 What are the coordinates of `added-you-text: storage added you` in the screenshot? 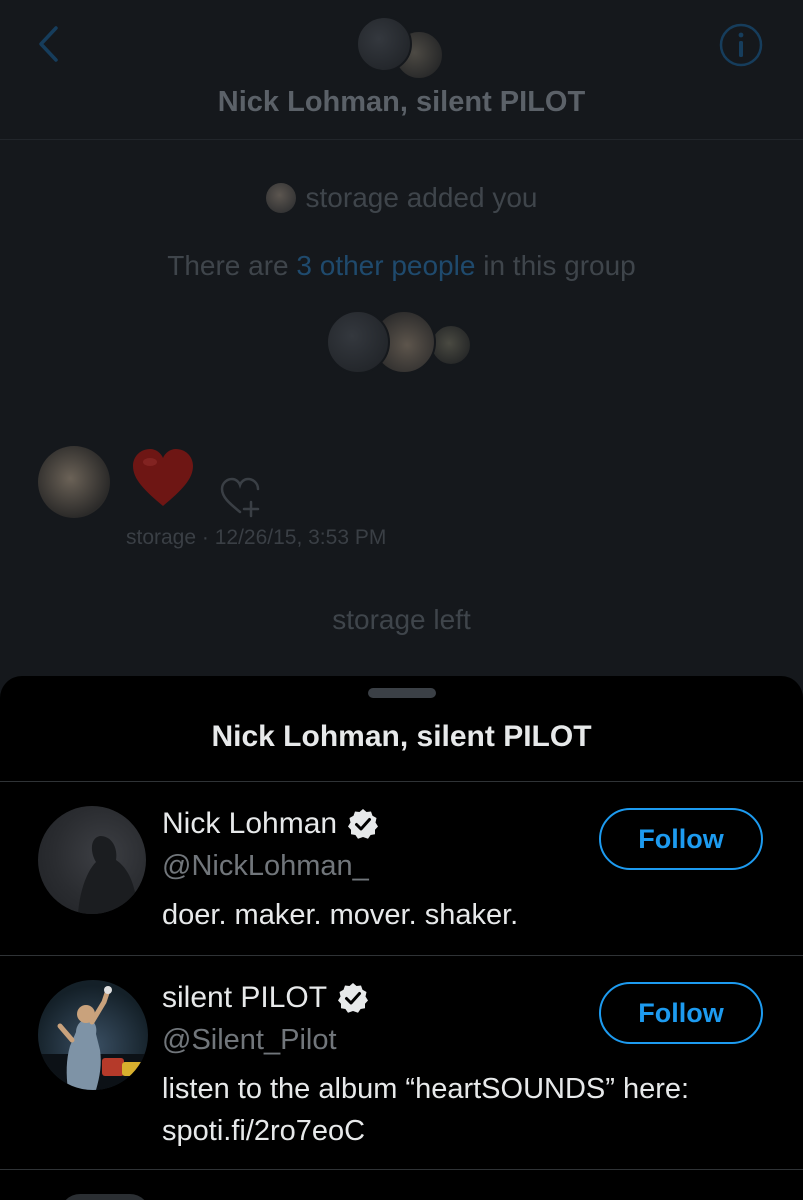 It's located at (421, 197).